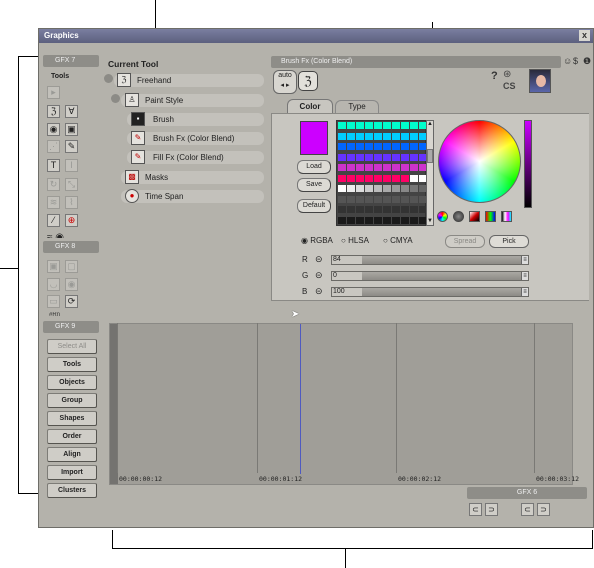 The image size is (594, 568). Describe the element at coordinates (494, 76) in the screenshot. I see `help-icon: ?` at that location.